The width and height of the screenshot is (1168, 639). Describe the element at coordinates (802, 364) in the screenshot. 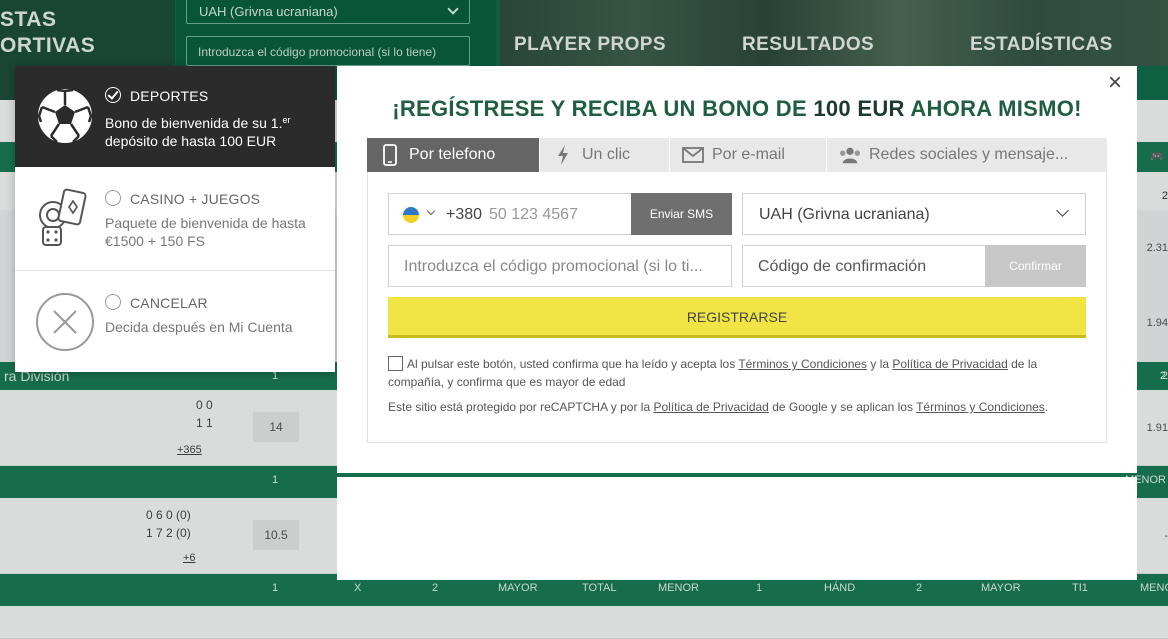

I see `terms-link: Términos y Condiciones` at that location.